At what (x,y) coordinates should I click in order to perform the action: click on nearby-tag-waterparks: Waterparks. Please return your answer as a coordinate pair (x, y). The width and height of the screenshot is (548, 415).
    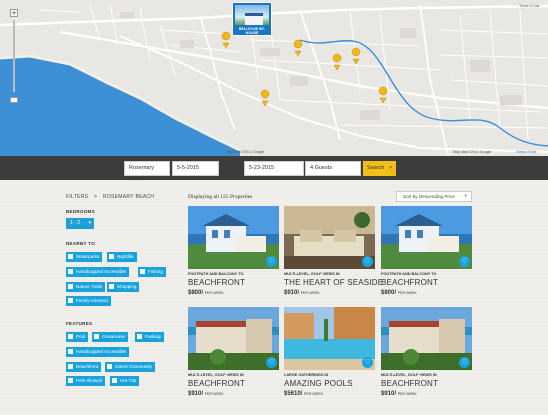
    Looking at the image, I should click on (84, 257).